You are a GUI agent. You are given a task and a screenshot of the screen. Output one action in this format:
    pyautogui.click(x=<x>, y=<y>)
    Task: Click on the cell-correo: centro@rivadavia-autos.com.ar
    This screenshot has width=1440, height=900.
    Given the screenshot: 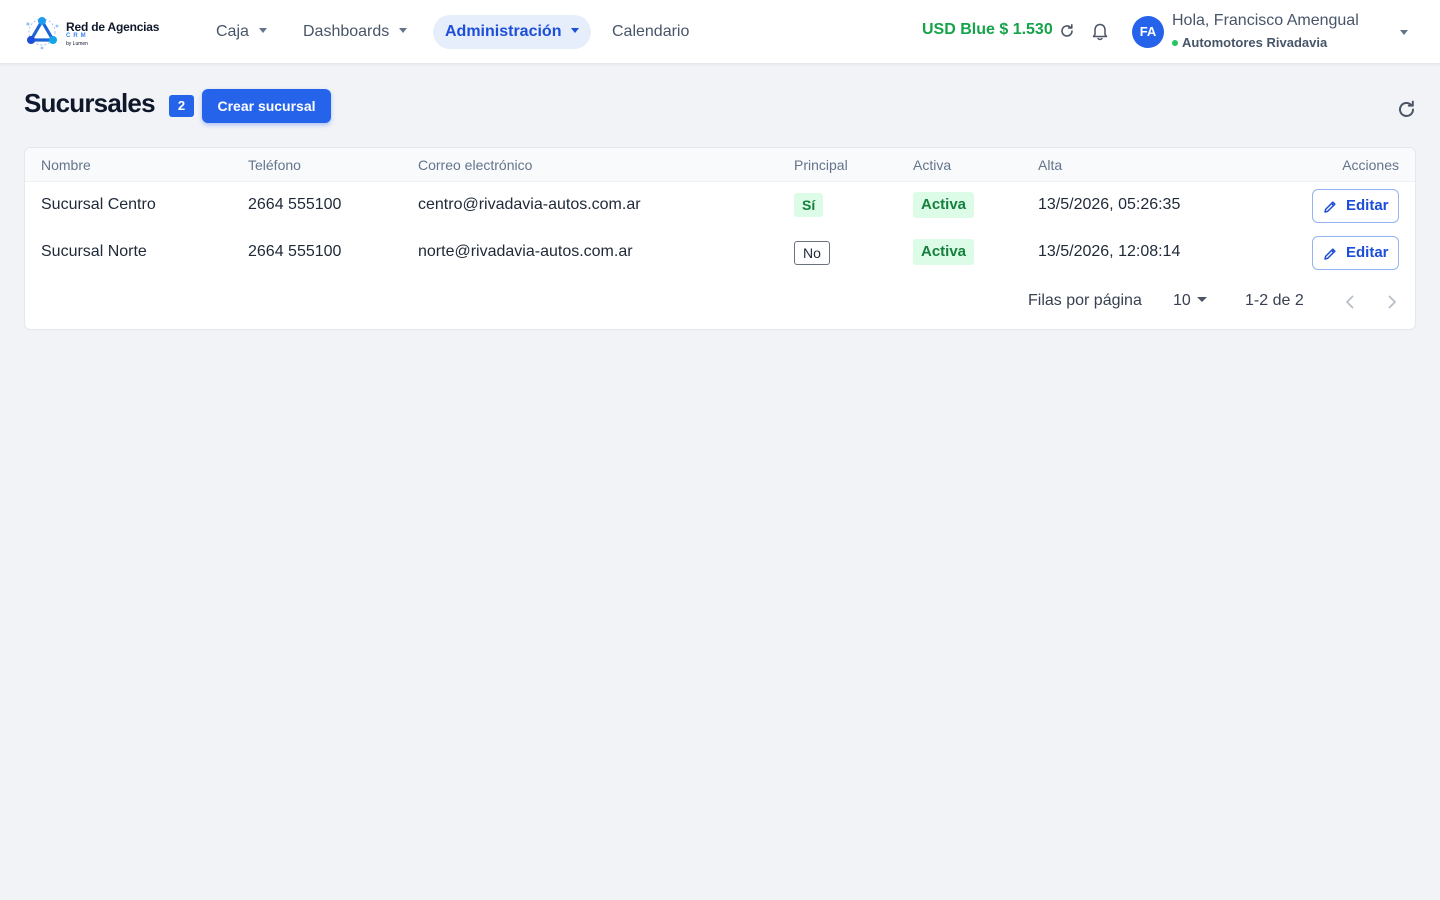 What is the action you would take?
    pyautogui.click(x=529, y=204)
    